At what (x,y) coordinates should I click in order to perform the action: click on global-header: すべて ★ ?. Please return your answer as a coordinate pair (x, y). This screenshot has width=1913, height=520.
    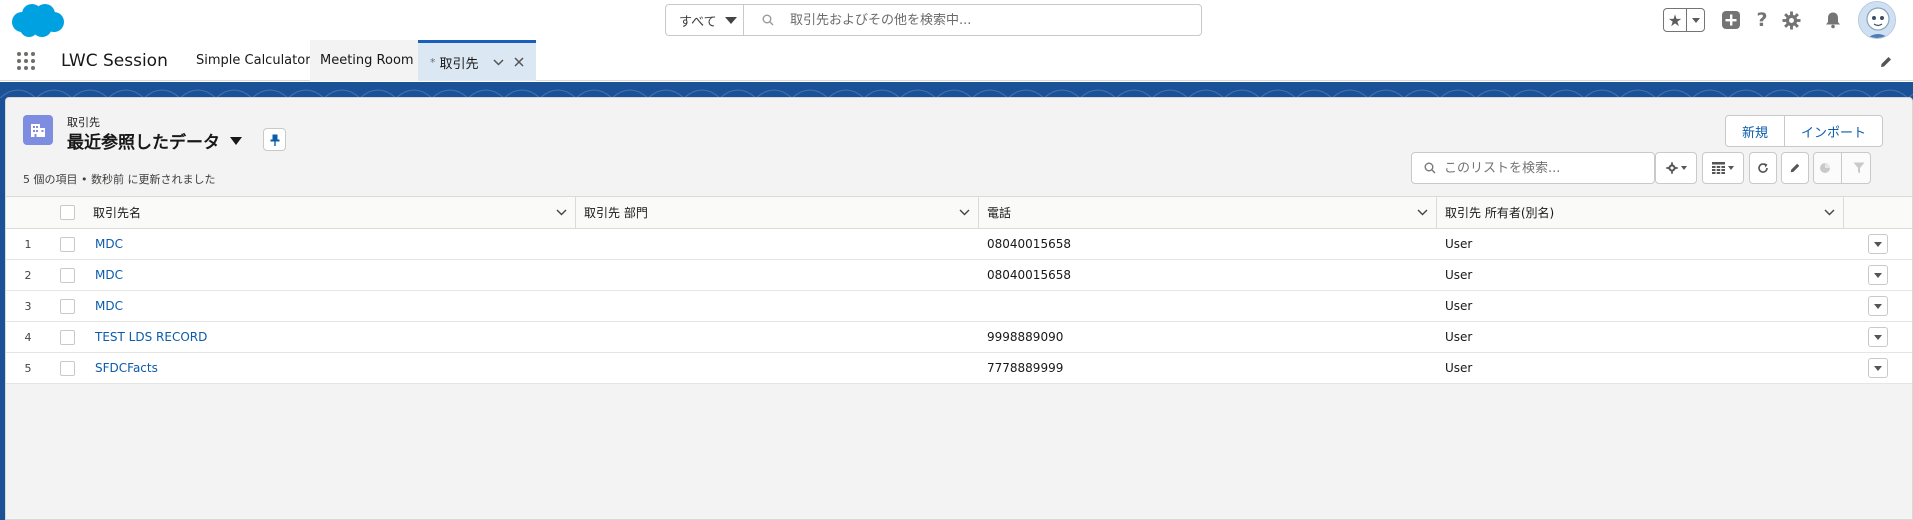
    Looking at the image, I should click on (956, 20).